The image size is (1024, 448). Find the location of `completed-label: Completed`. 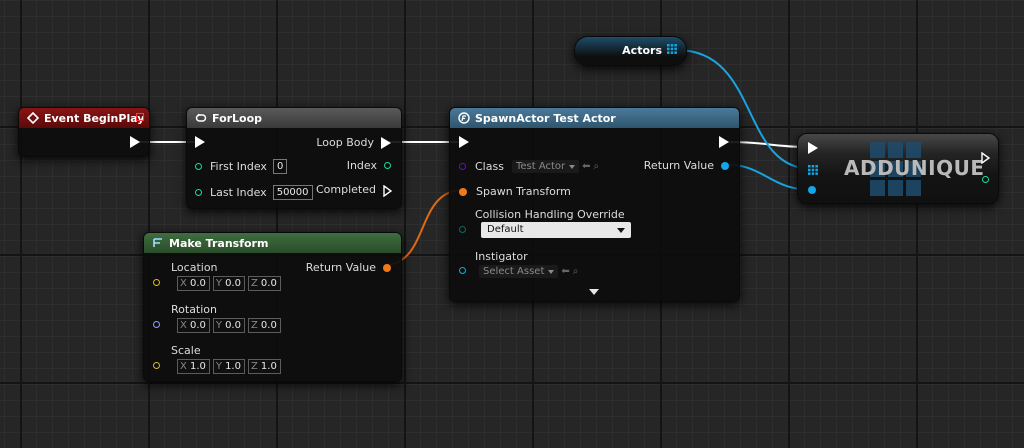

completed-label: Completed is located at coordinates (346, 189).